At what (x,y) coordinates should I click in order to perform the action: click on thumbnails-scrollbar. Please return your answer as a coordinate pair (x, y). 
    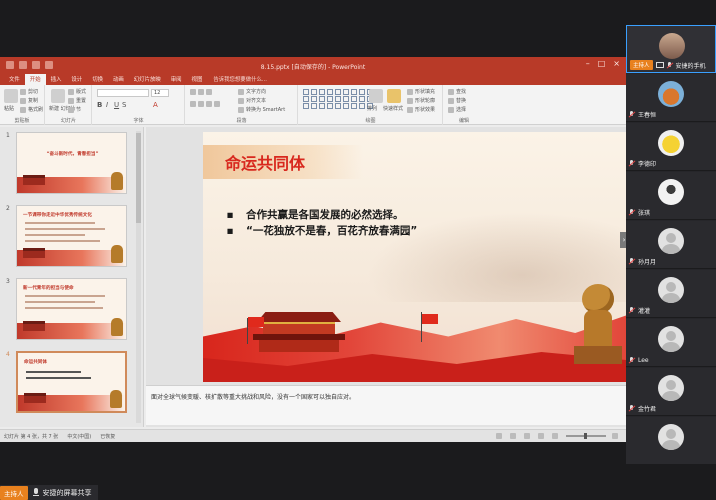
    Looking at the image, I should click on (138, 277).